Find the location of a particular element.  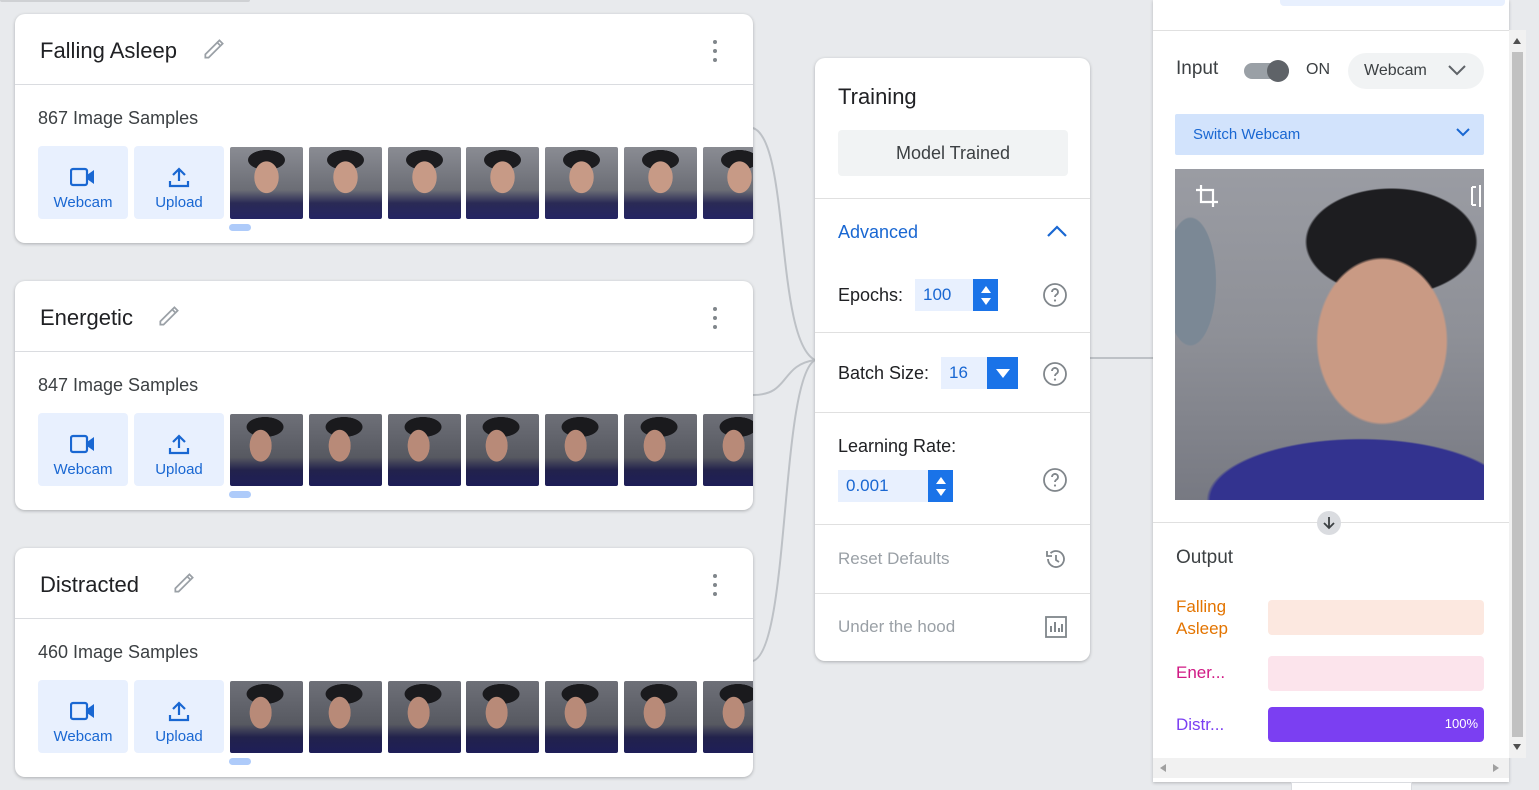

train-model-button: Model Trained is located at coordinates (953, 153).